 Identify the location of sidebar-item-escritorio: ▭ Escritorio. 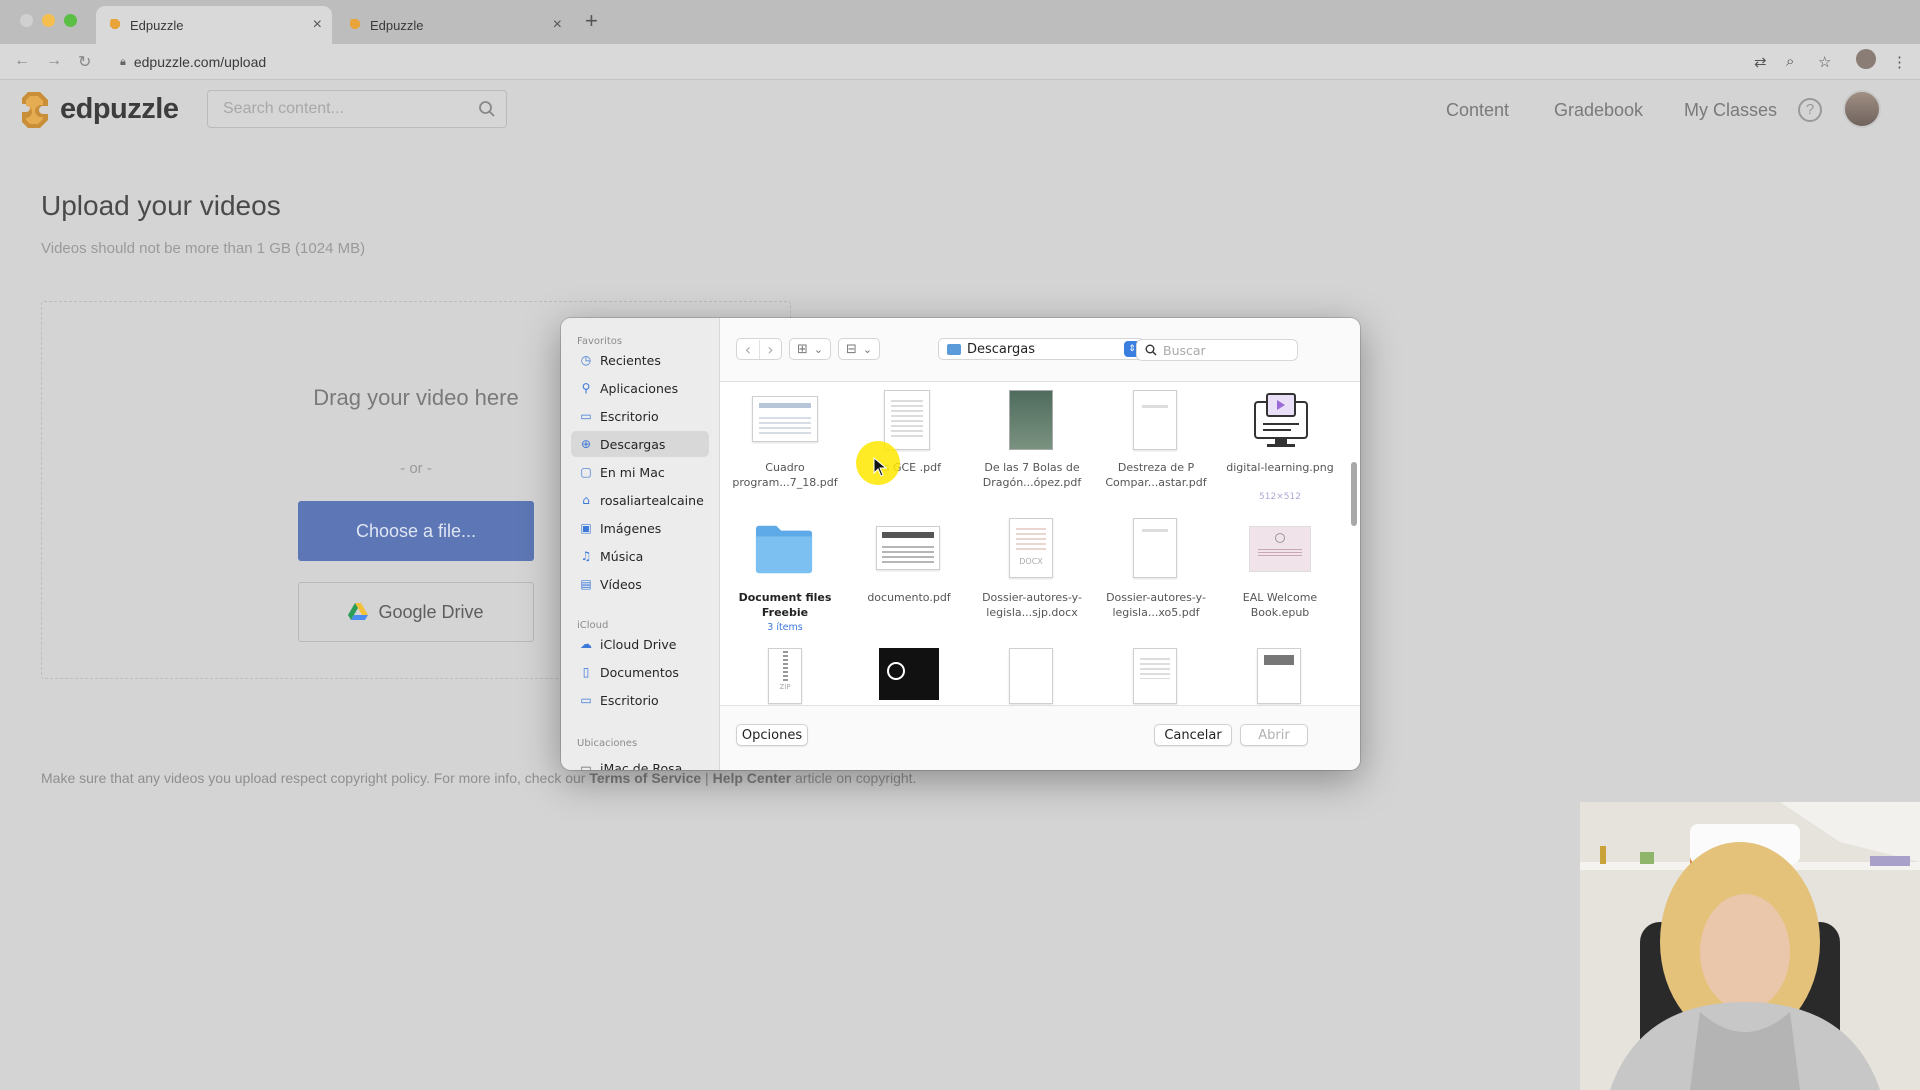
(640, 416).